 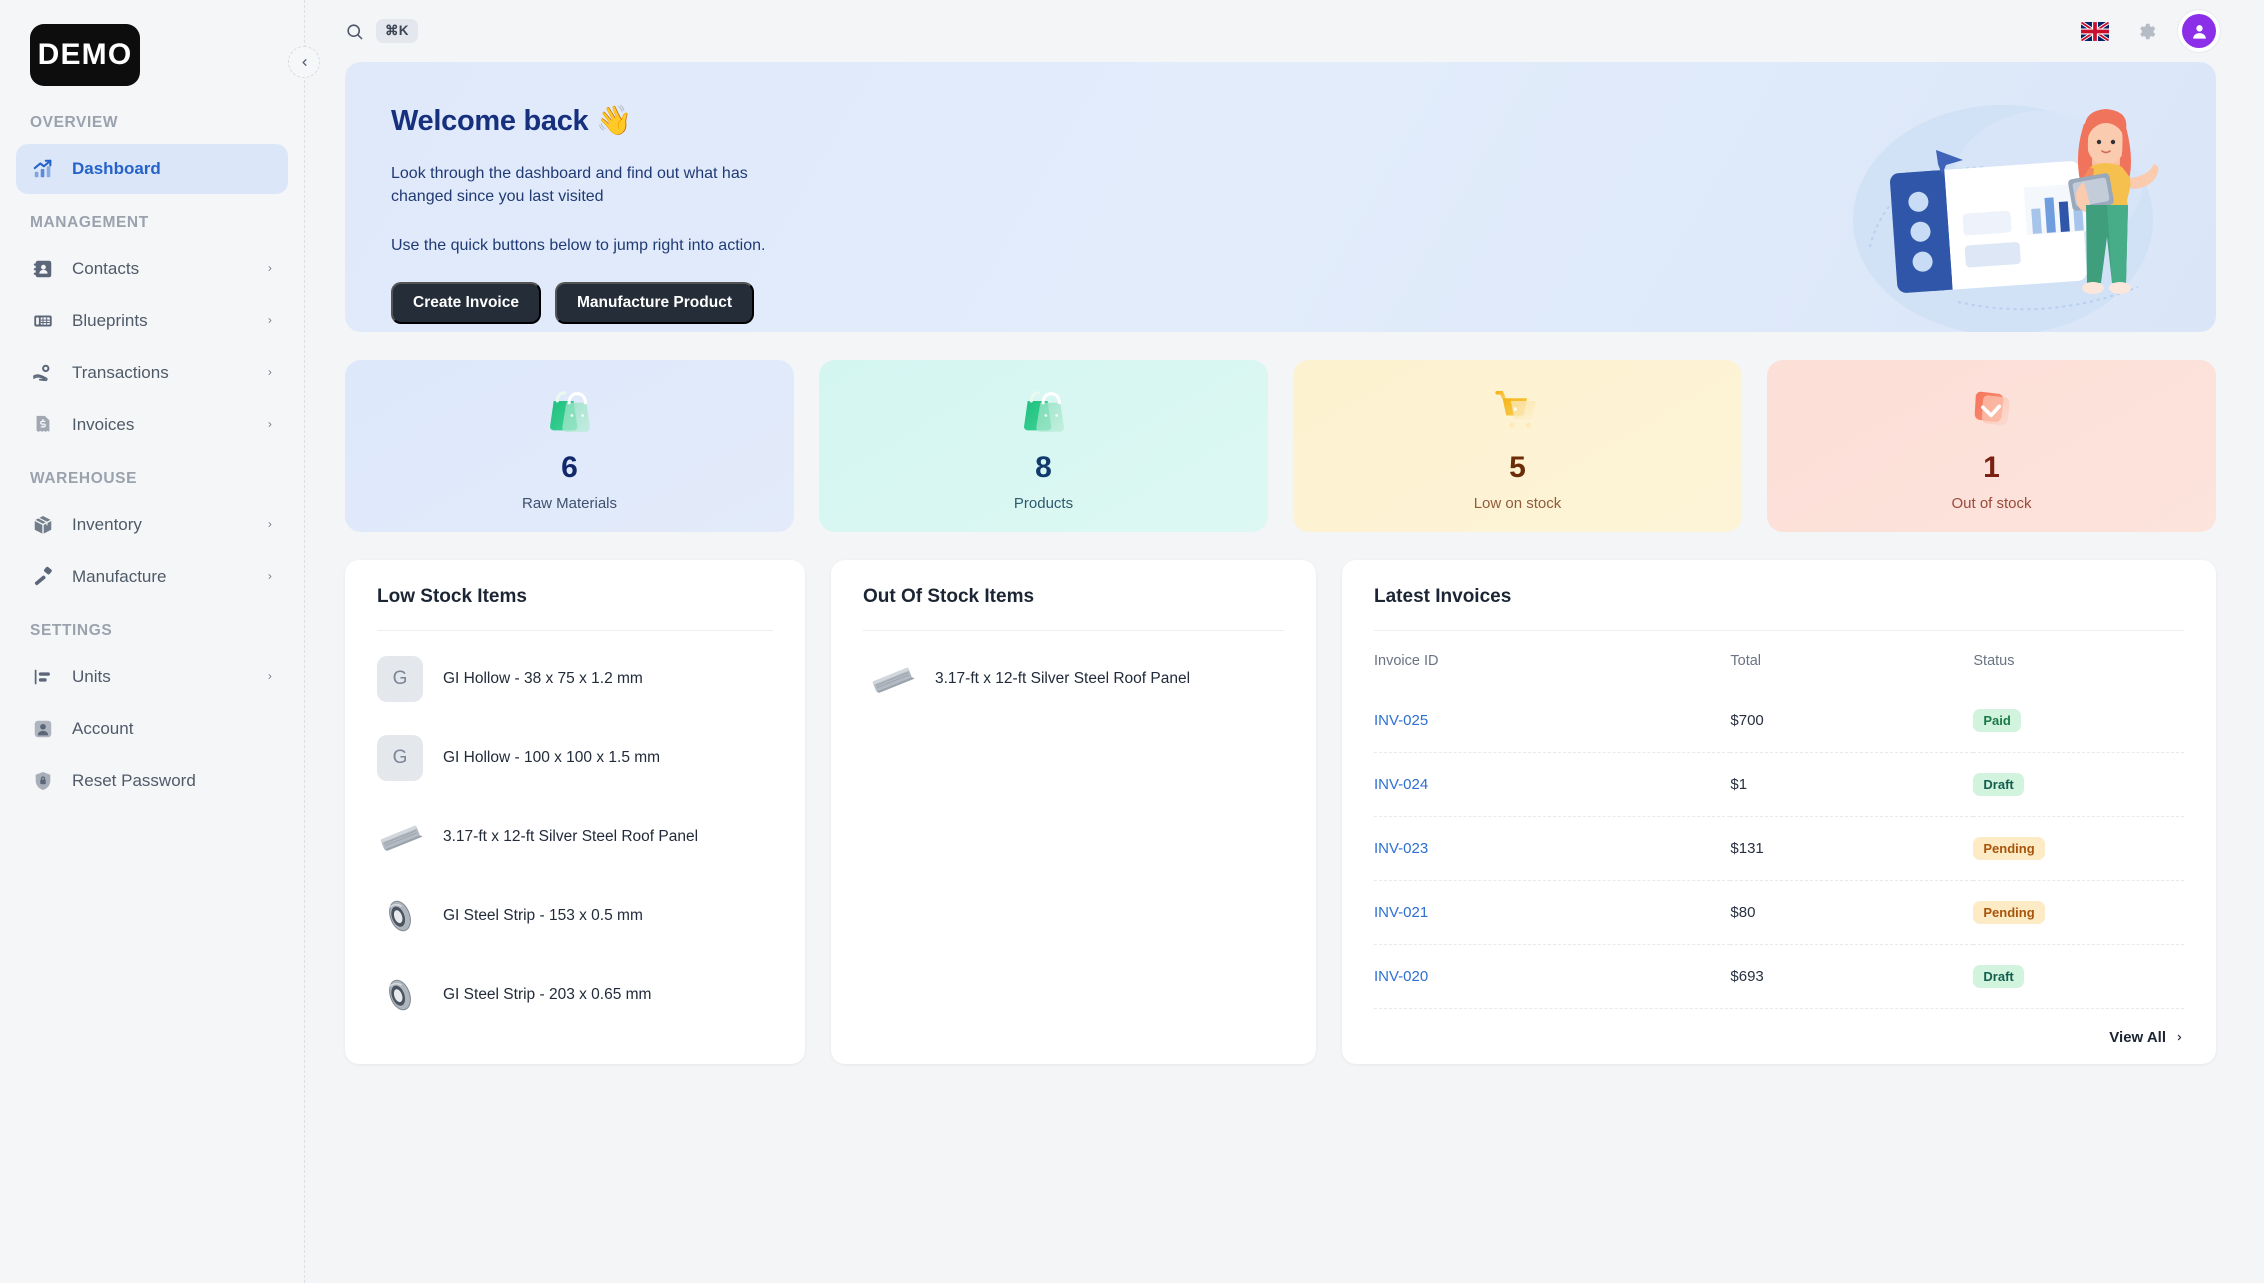 What do you see at coordinates (397, 31) in the screenshot?
I see `search-shortcut-badge: ⌘K` at bounding box center [397, 31].